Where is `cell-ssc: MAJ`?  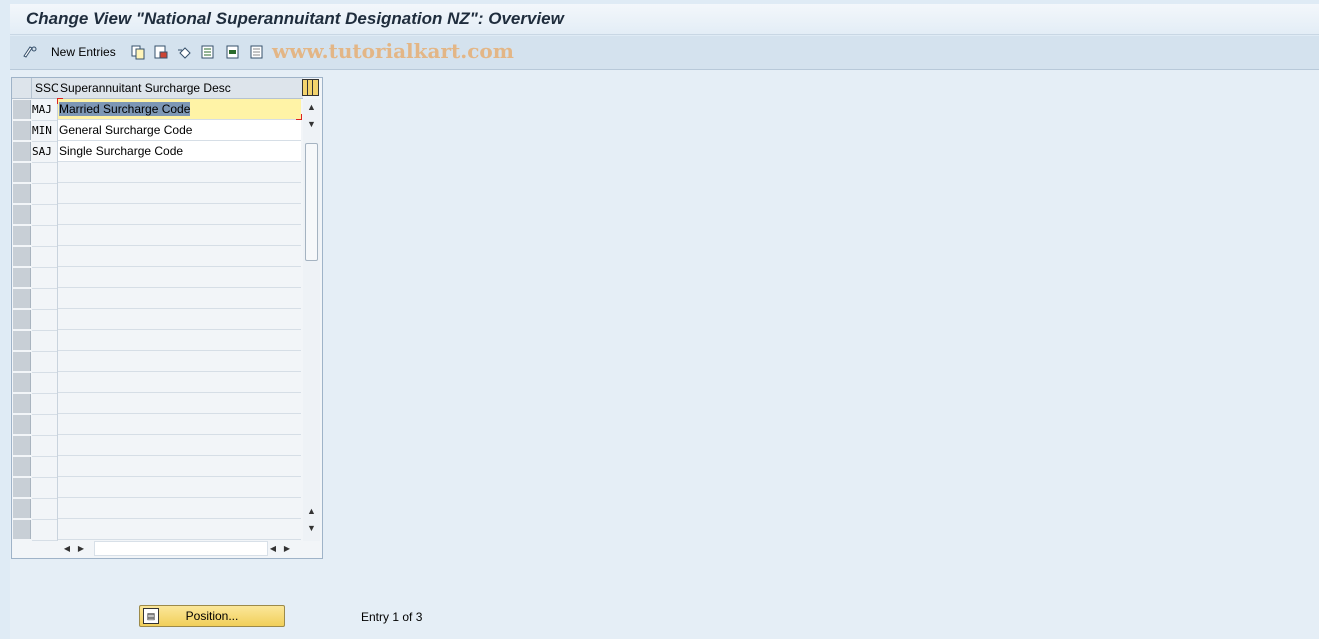
cell-ssc: MAJ is located at coordinates (45, 110).